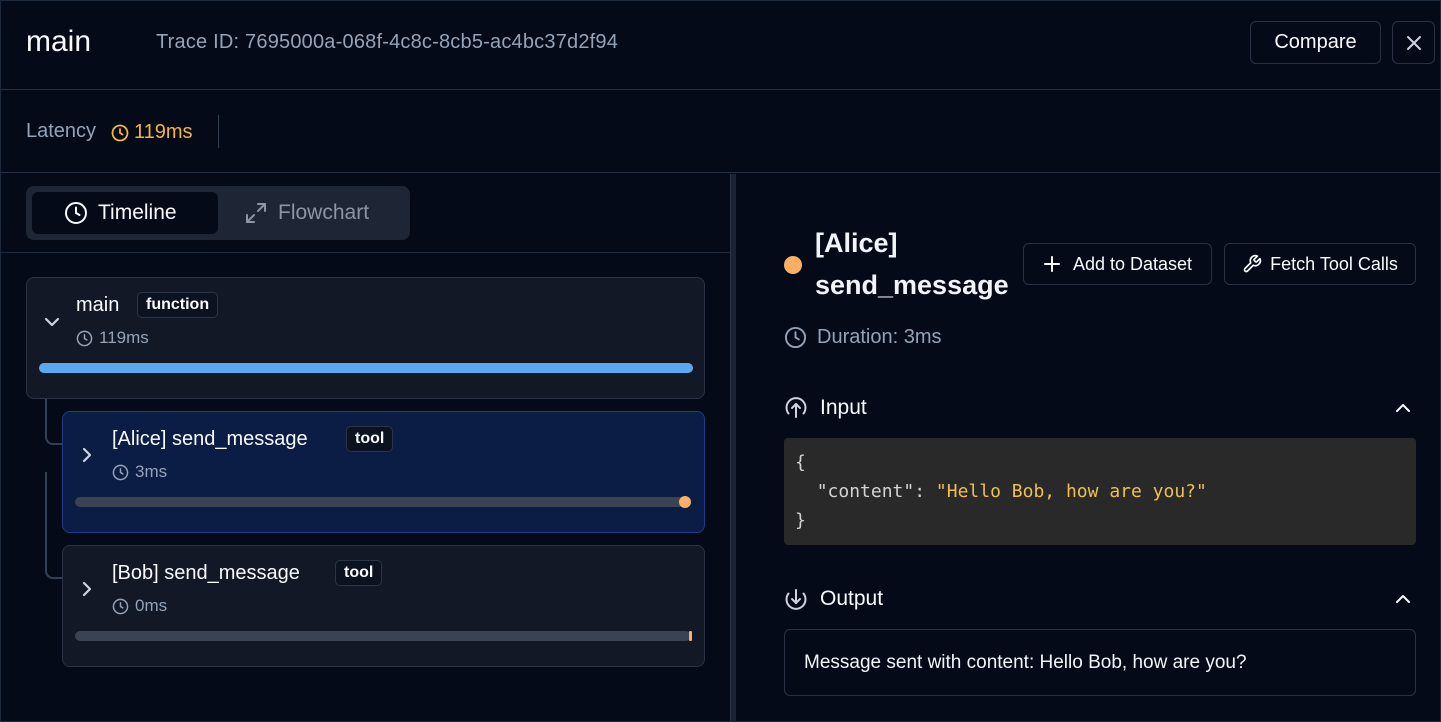  I want to click on tab-label: Flowchart, so click(324, 212).